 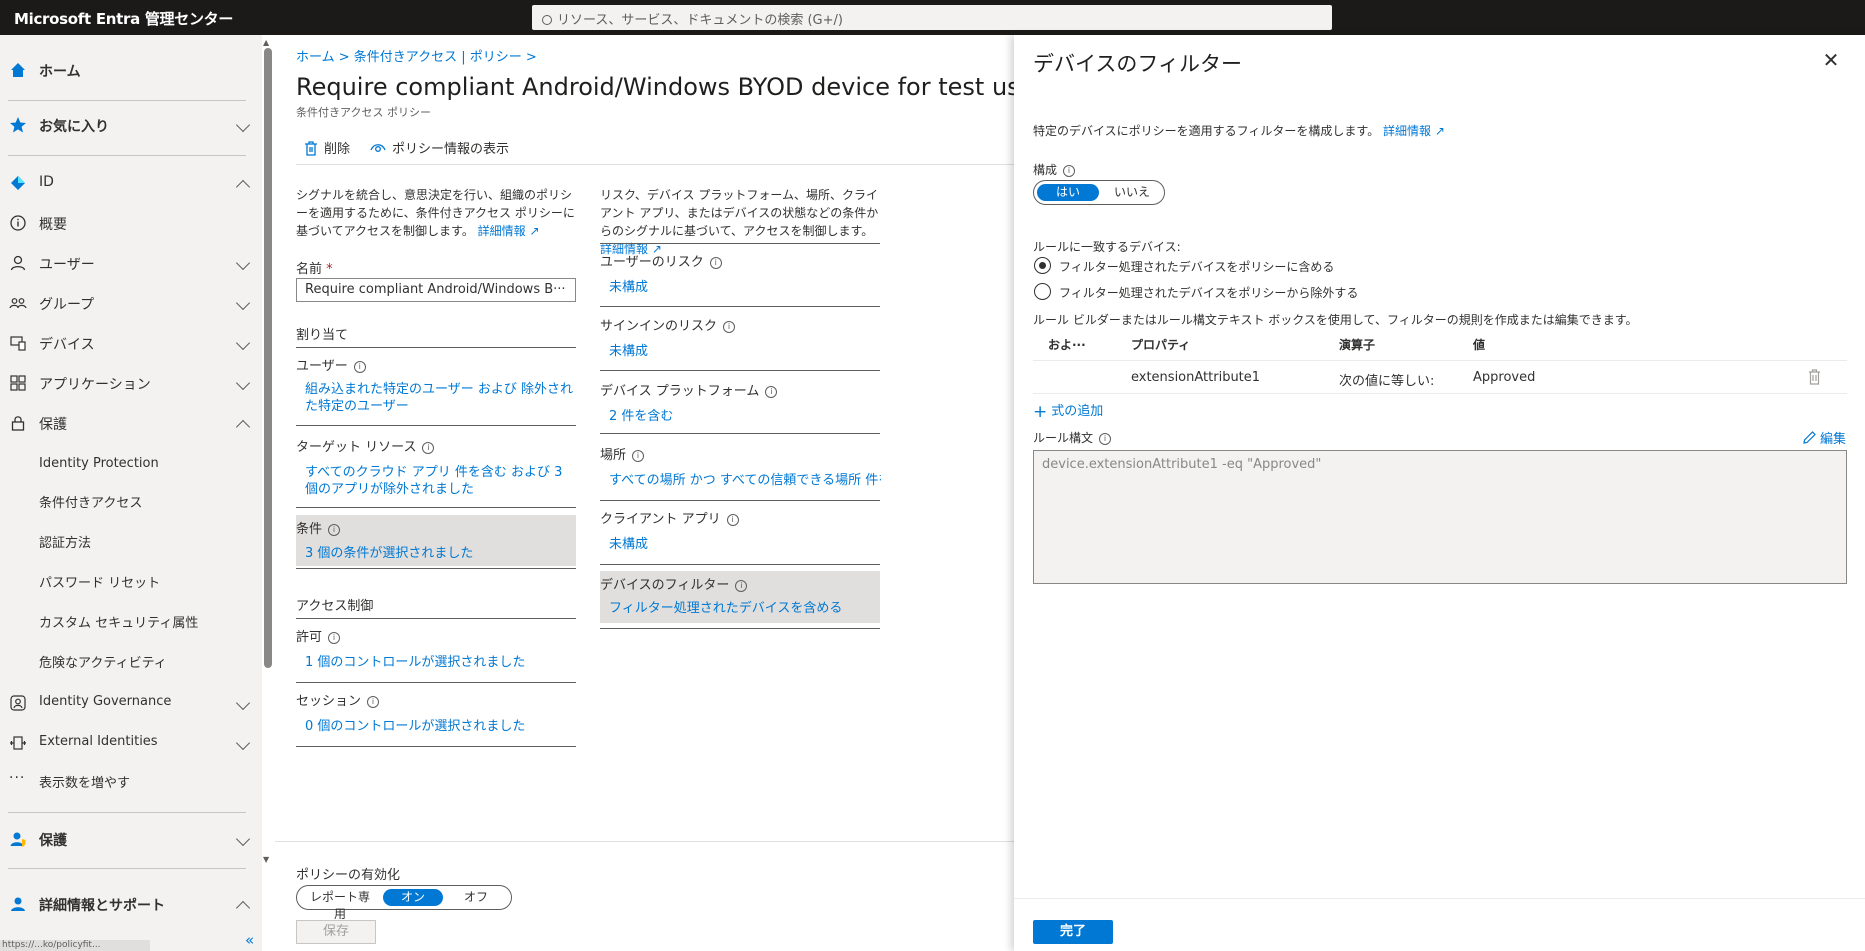 I want to click on panel-title: デバイスのフィルター, so click(x=1137, y=64).